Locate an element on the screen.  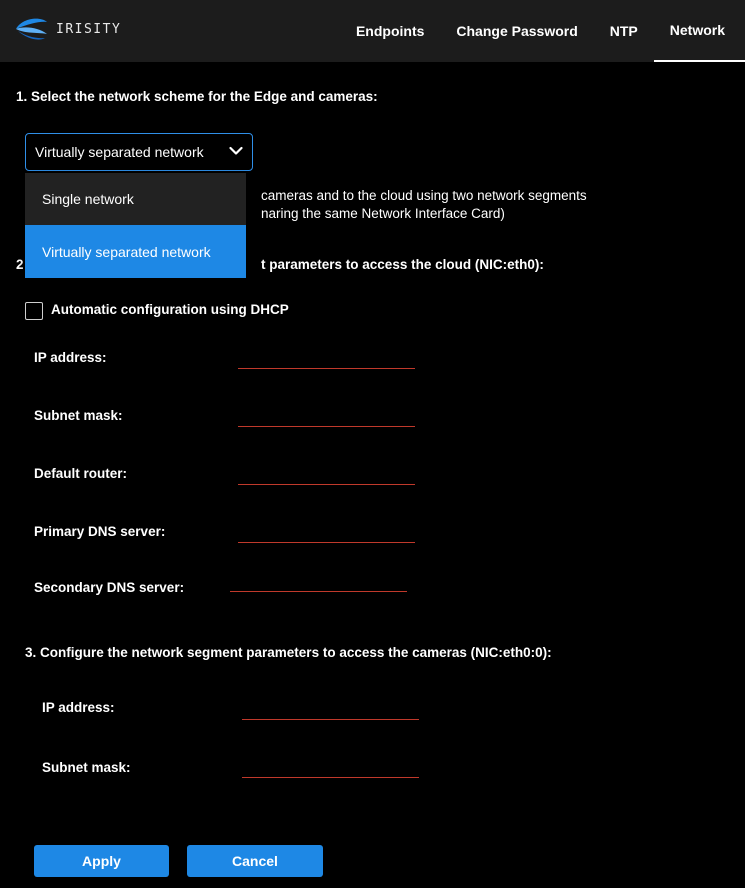
cameras-subnet-mask-label: Subnet mask: is located at coordinates (86, 767).